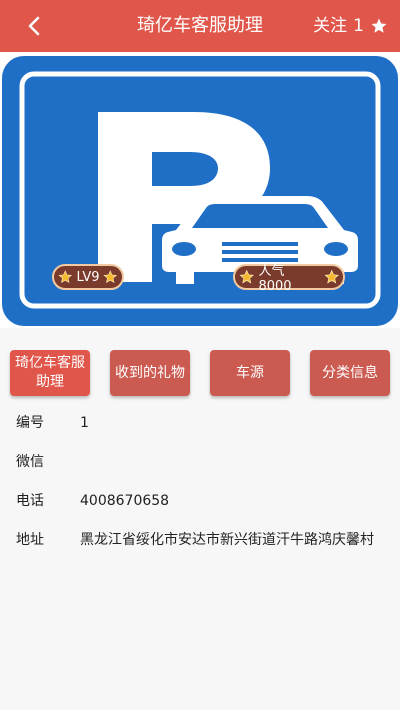  What do you see at coordinates (358, 26) in the screenshot?
I see `follow-count: 1` at bounding box center [358, 26].